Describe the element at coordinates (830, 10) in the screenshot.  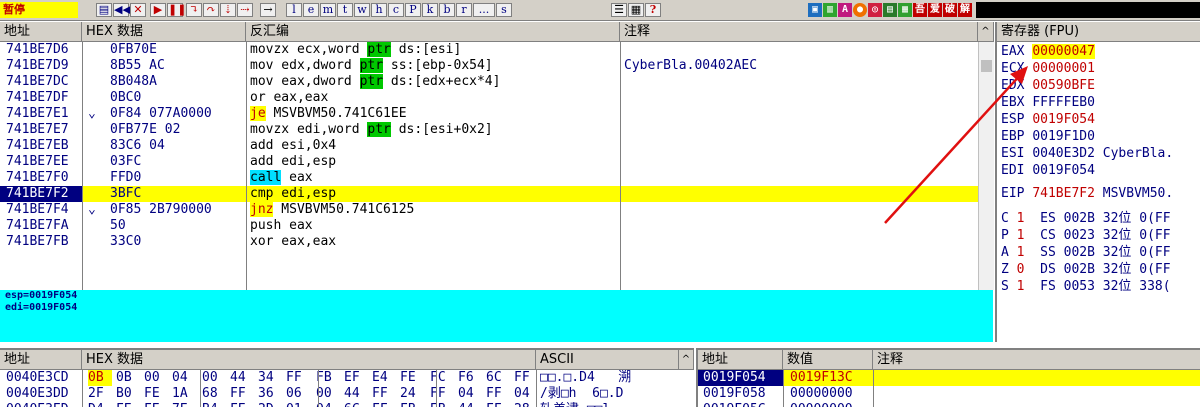
I see `plugin-icon-2: ▥` at that location.